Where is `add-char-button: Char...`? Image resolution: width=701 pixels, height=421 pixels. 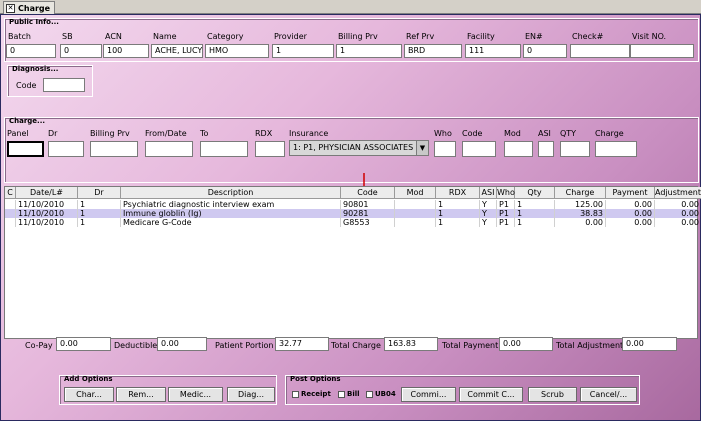 add-char-button: Char... is located at coordinates (89, 394).